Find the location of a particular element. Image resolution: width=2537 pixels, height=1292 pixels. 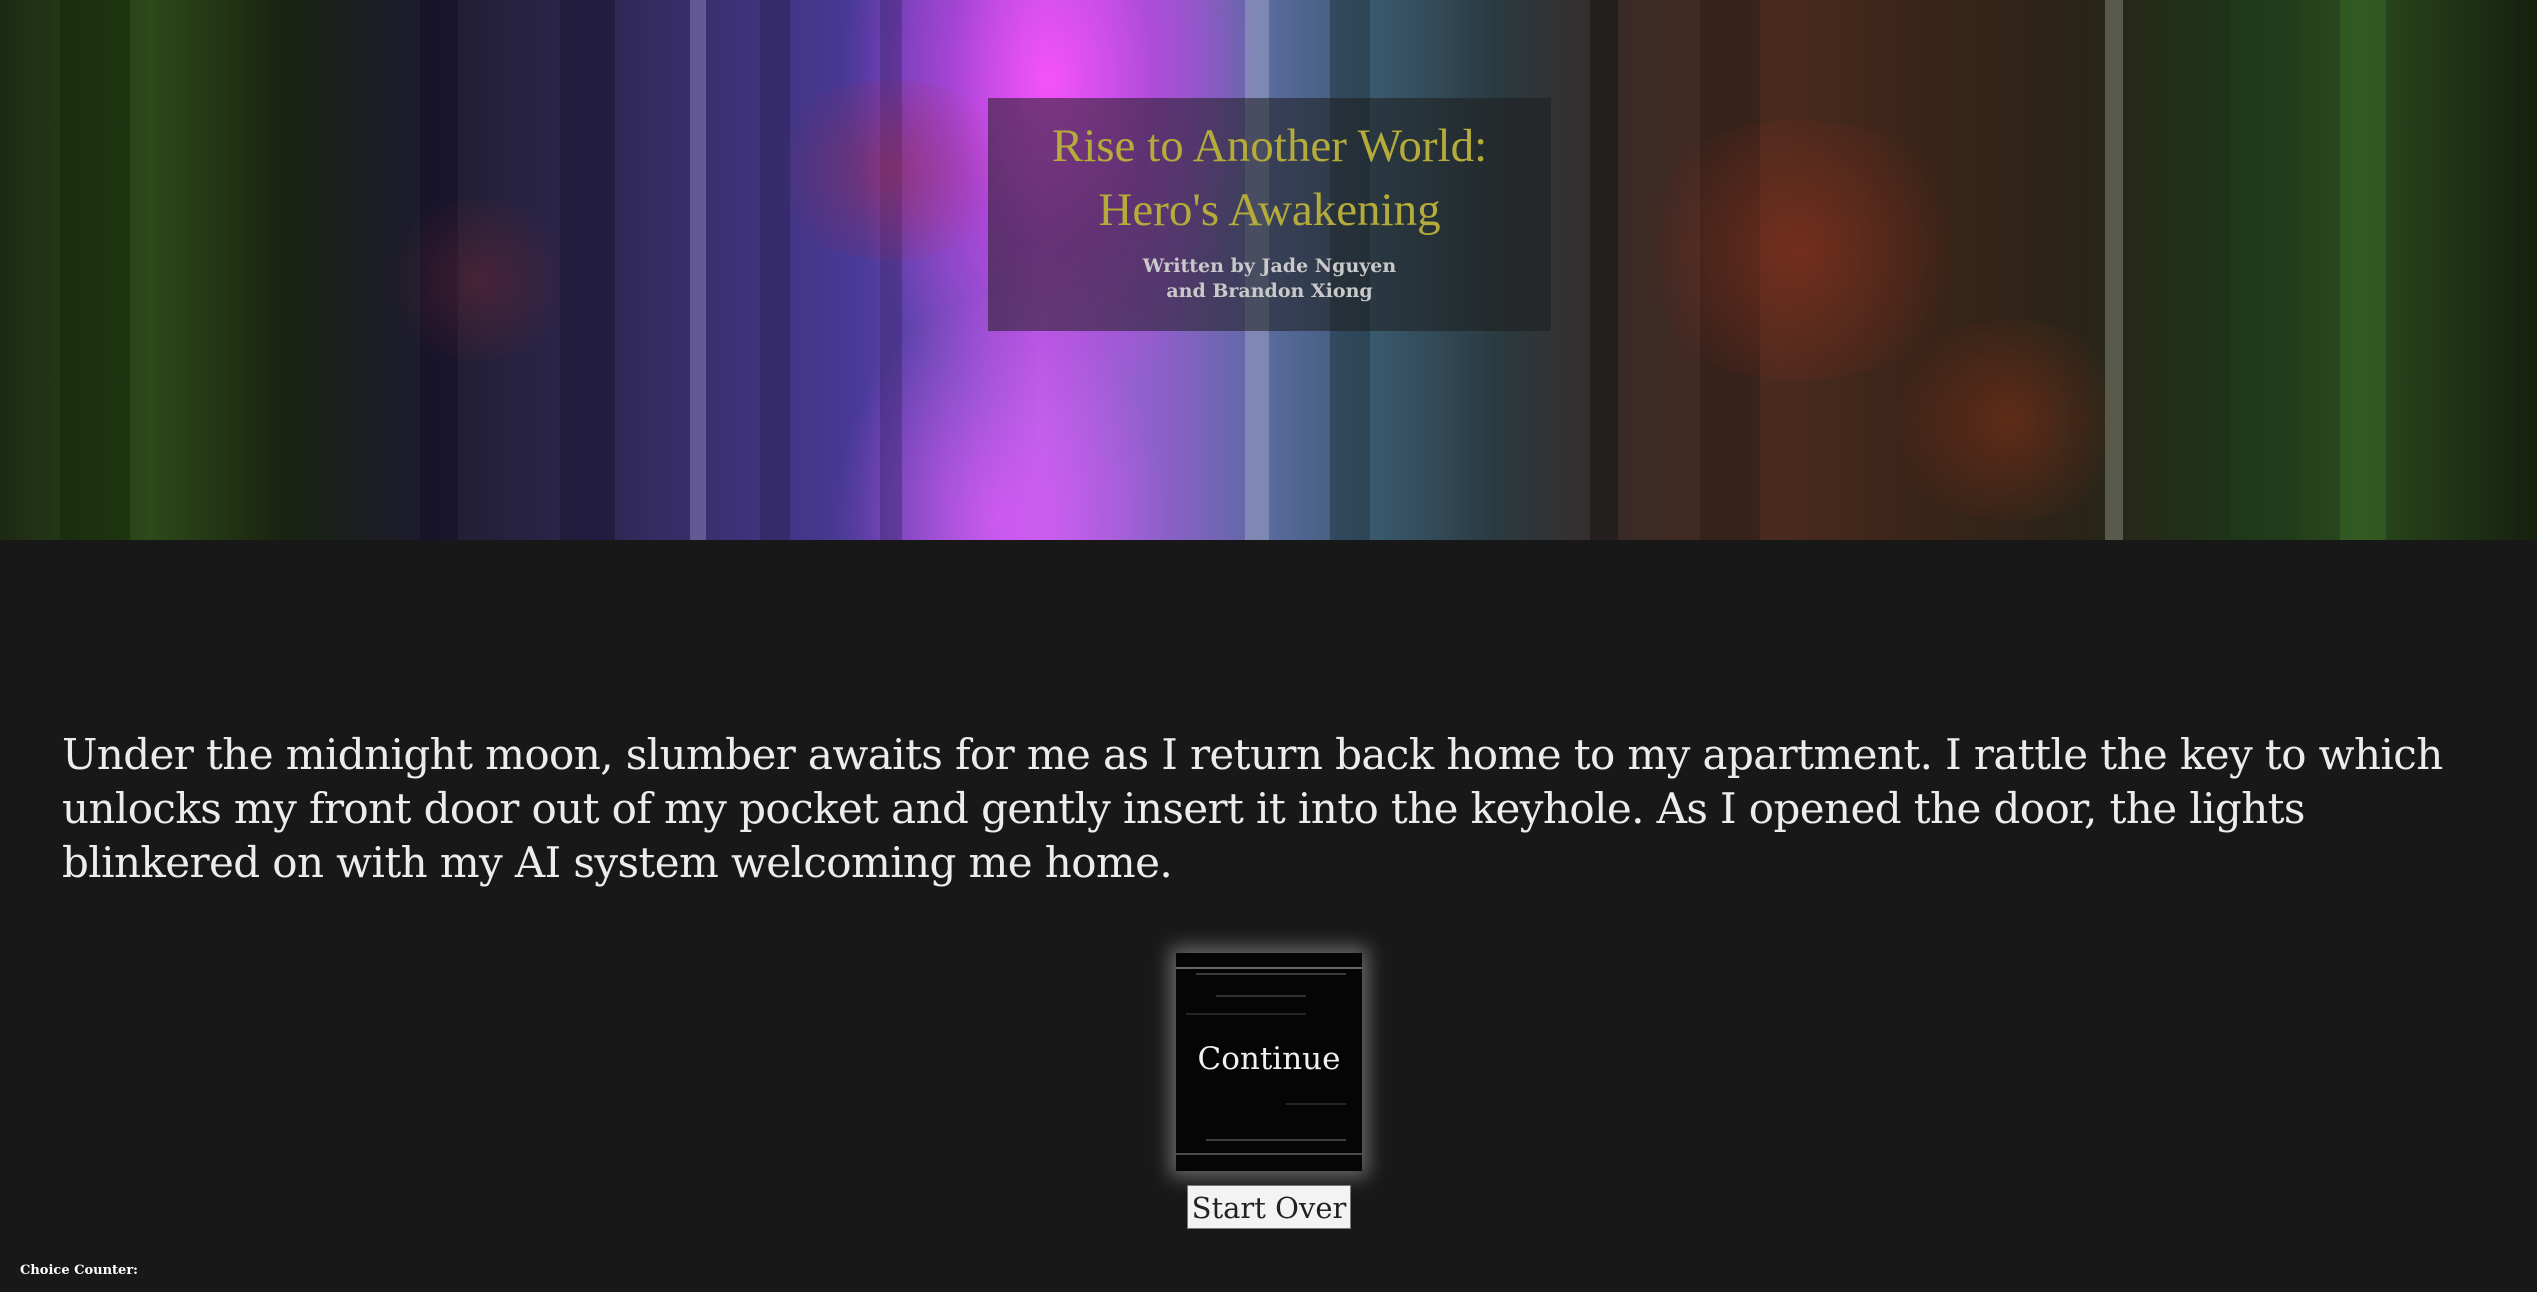

author-byline: Written by Jade Nguyen and Brandon Xiong is located at coordinates (1269, 279).